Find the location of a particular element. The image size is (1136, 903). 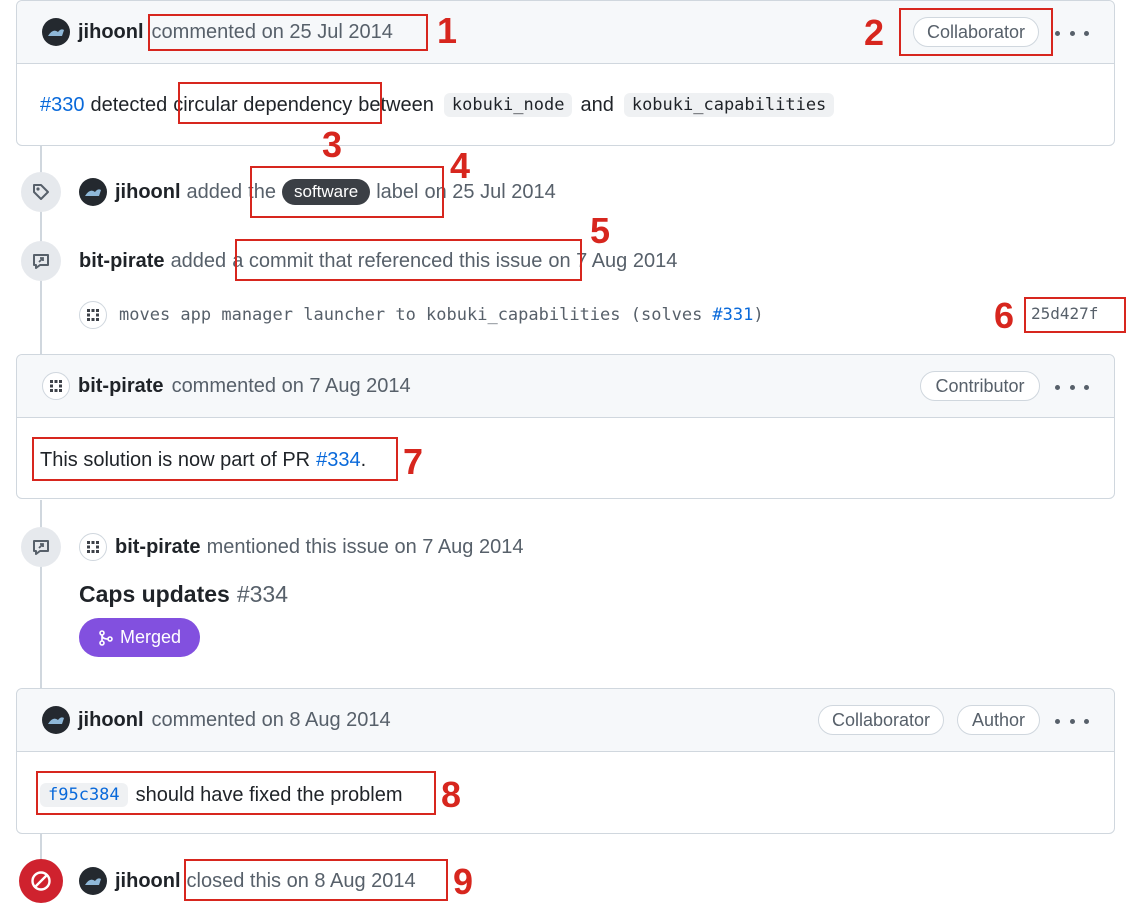

commit-message-end: ) is located at coordinates (758, 315).